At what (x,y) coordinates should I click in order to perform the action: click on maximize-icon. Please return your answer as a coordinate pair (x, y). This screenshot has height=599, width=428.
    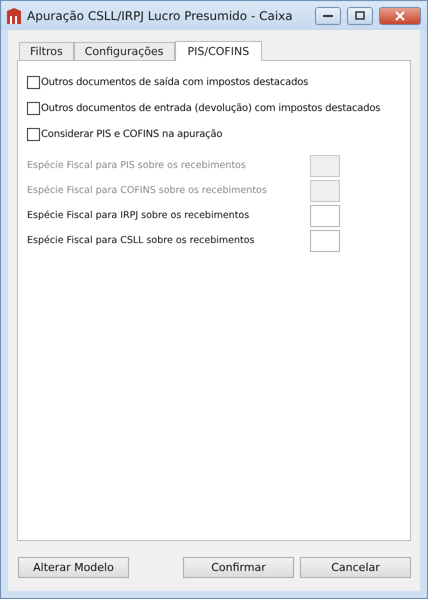
    Looking at the image, I should click on (360, 15).